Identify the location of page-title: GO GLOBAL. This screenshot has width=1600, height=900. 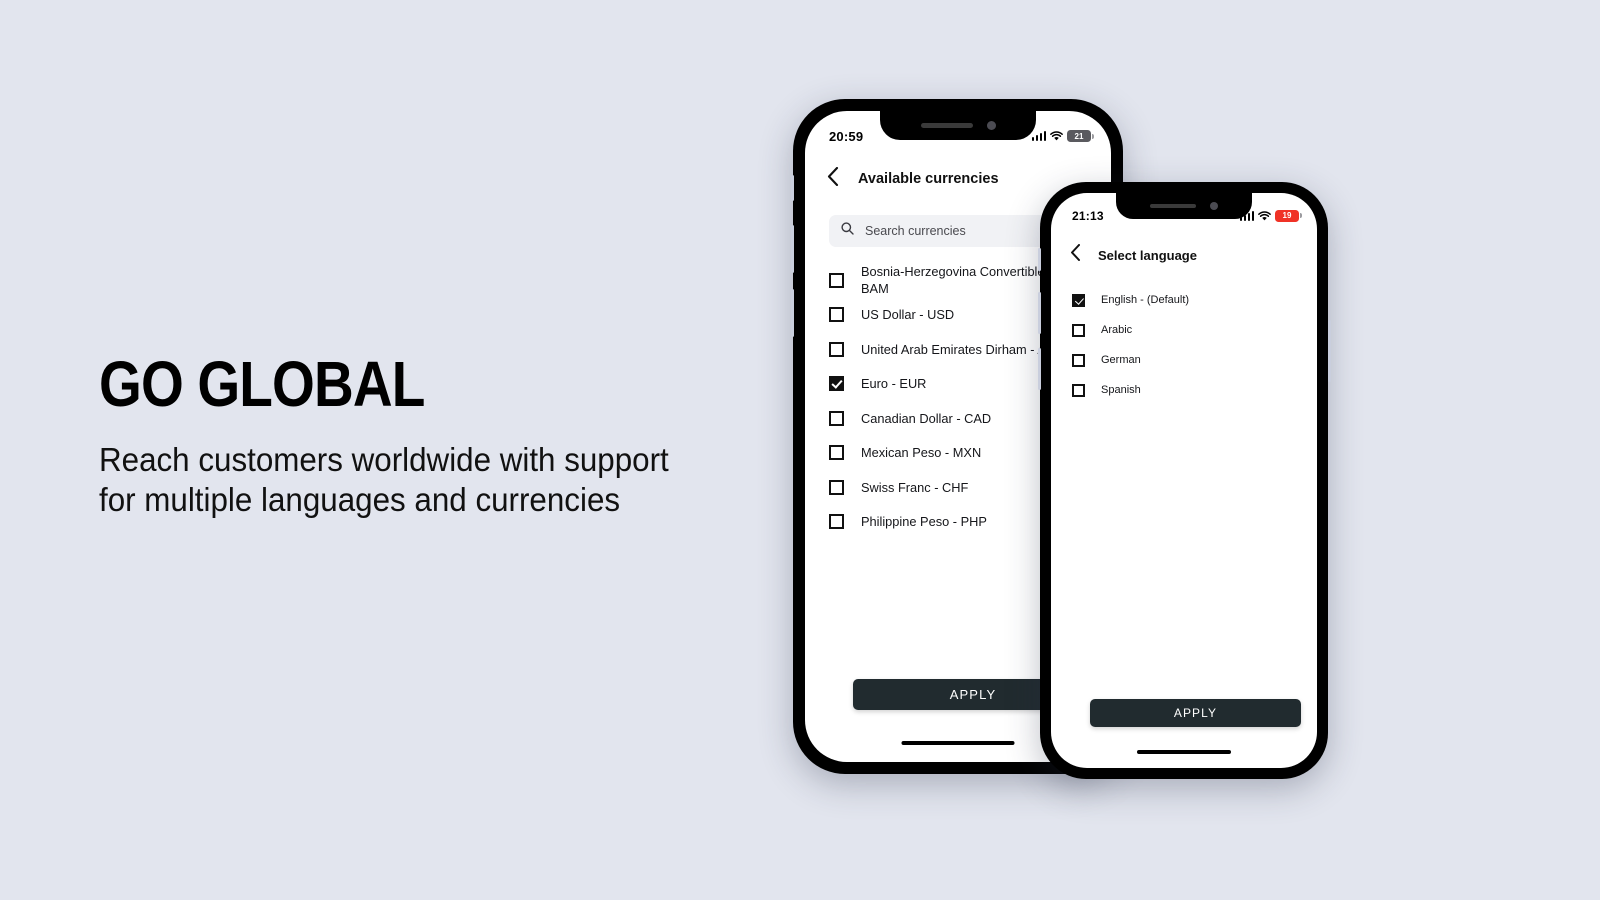
(262, 384).